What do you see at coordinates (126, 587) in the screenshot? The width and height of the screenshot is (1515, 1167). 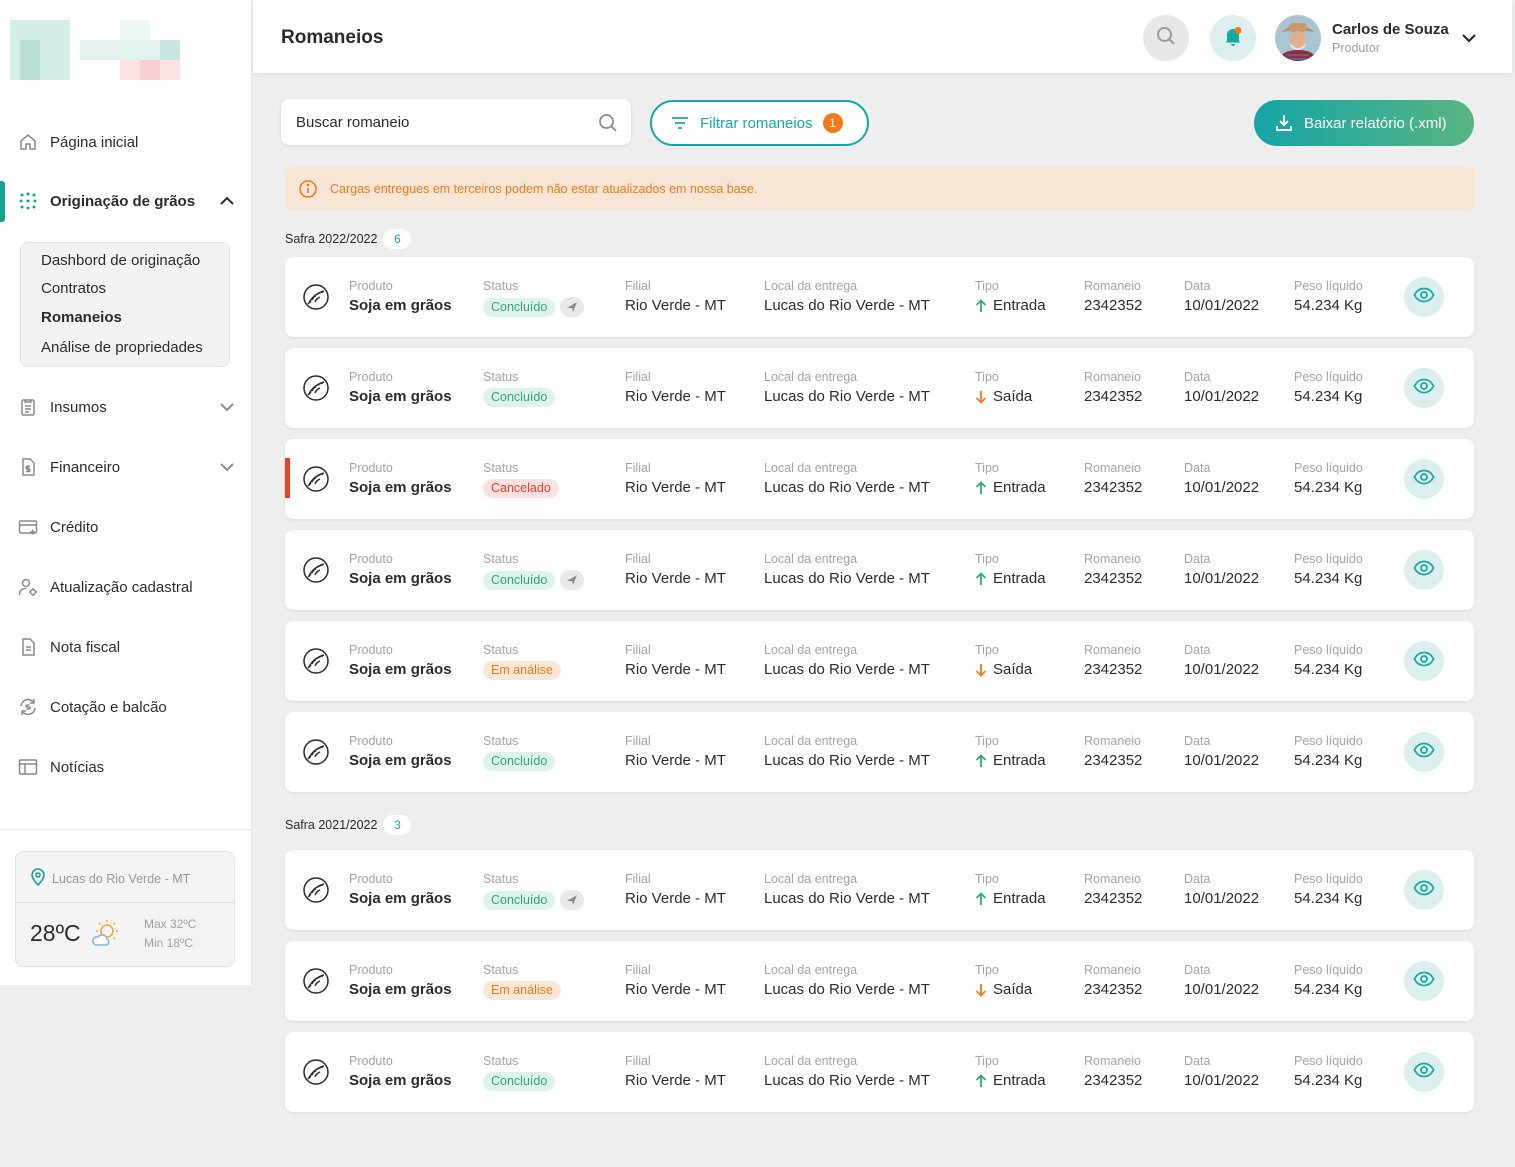 I see `sidebar-item-atualizacao: Atualização cadastral` at bounding box center [126, 587].